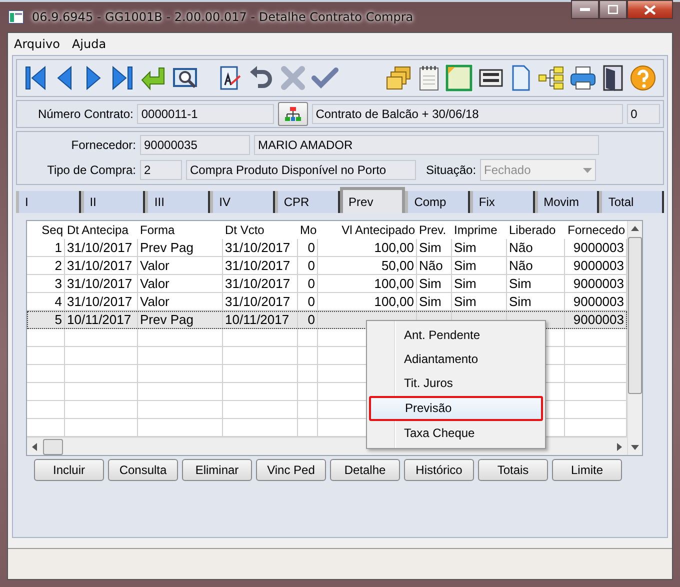  Describe the element at coordinates (451, 170) in the screenshot. I see `field-label: Situação:` at that location.